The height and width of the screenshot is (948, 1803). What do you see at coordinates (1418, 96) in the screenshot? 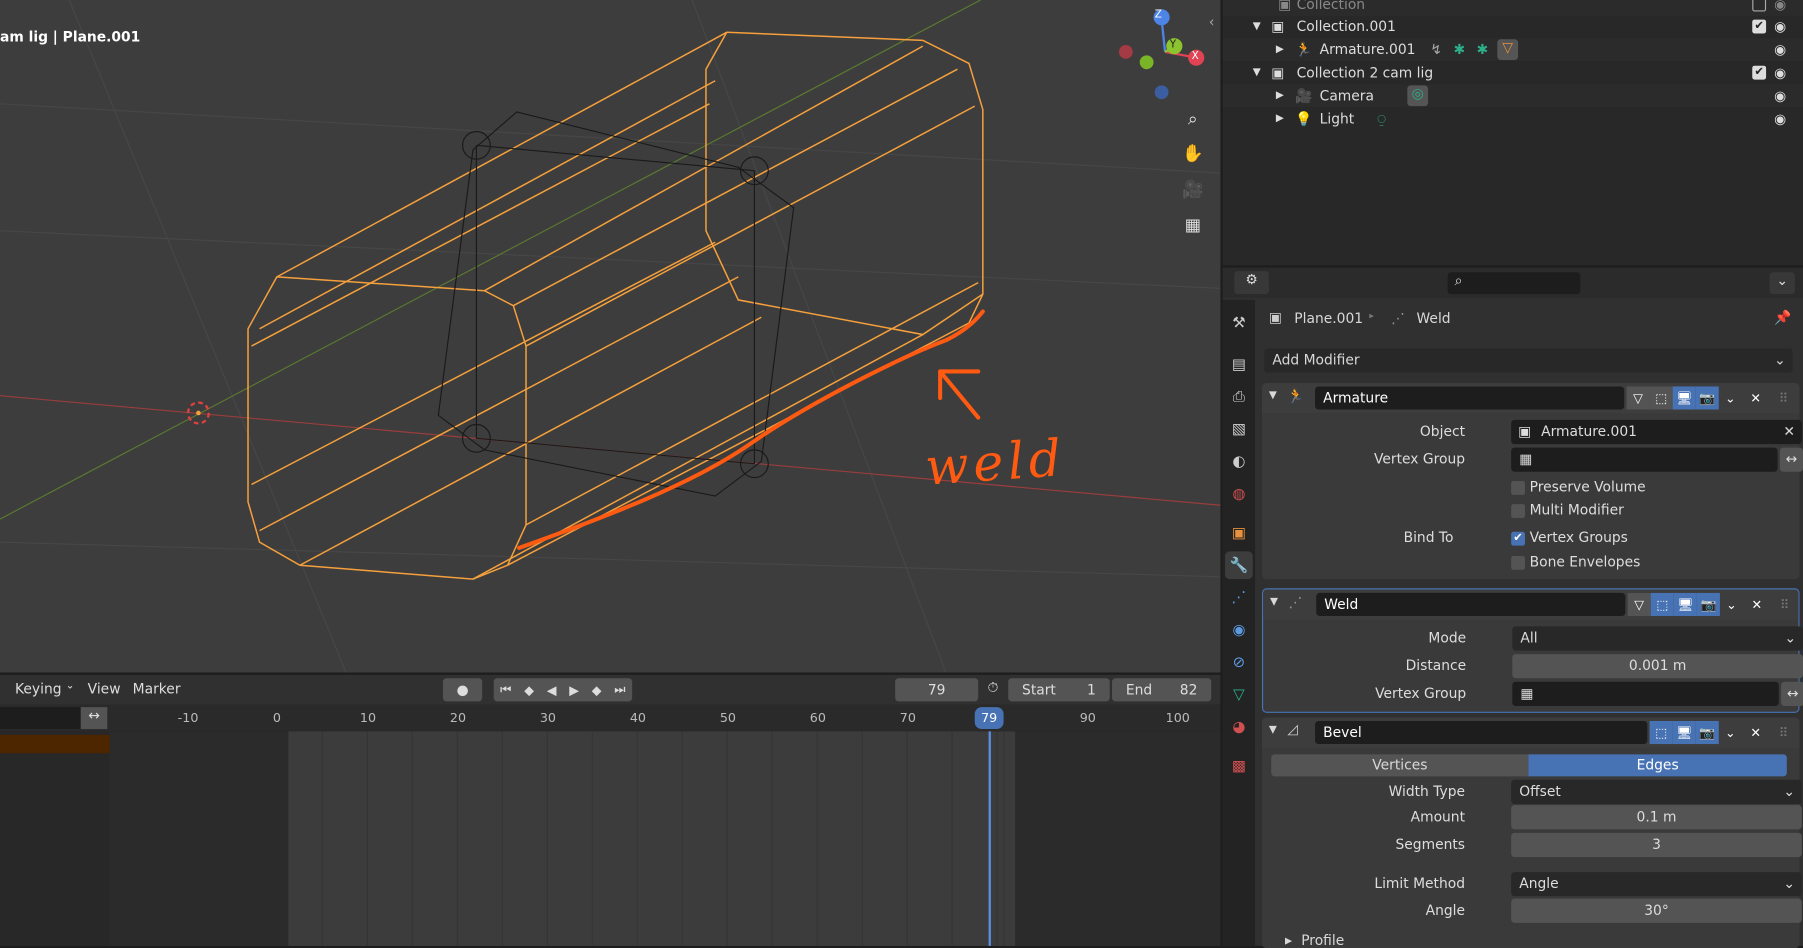
I see `camera-data-icon: ◎` at bounding box center [1418, 96].